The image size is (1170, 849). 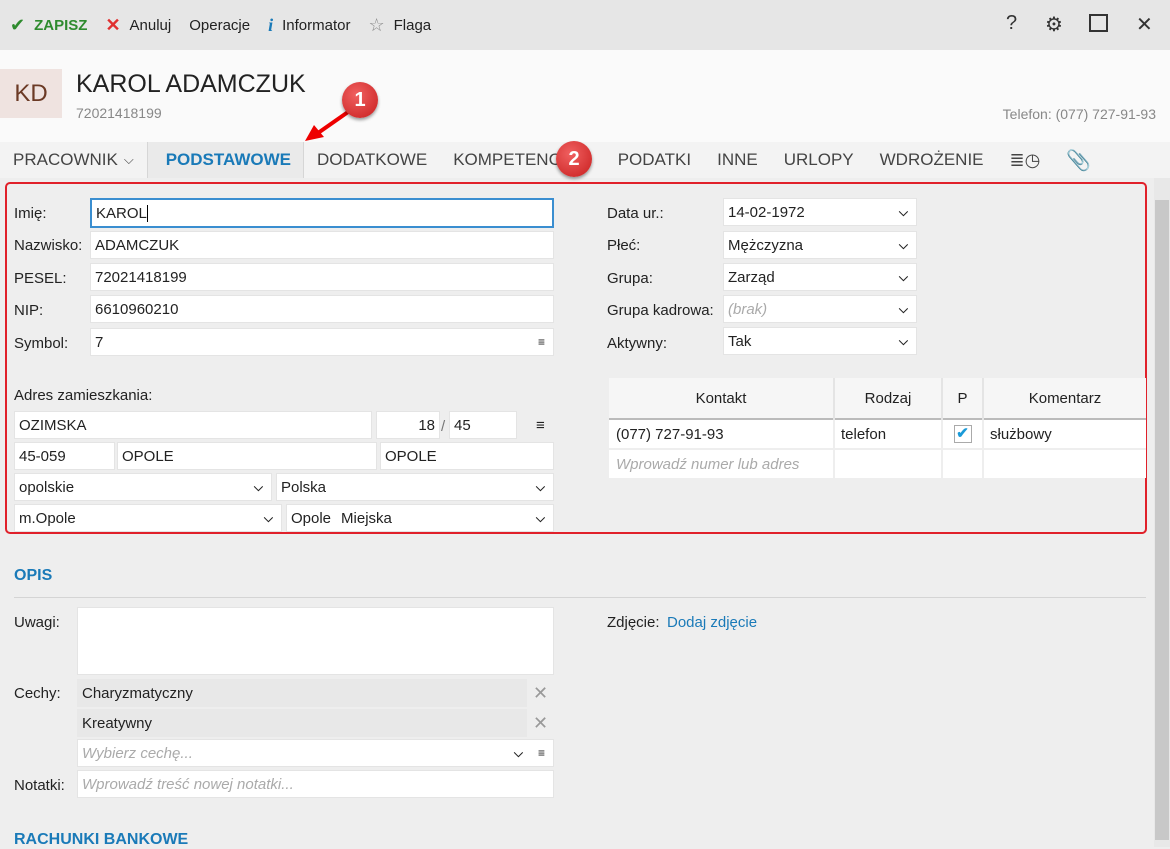 I want to click on tab-wdrozenie: WDROŻENIE, so click(x=932, y=160).